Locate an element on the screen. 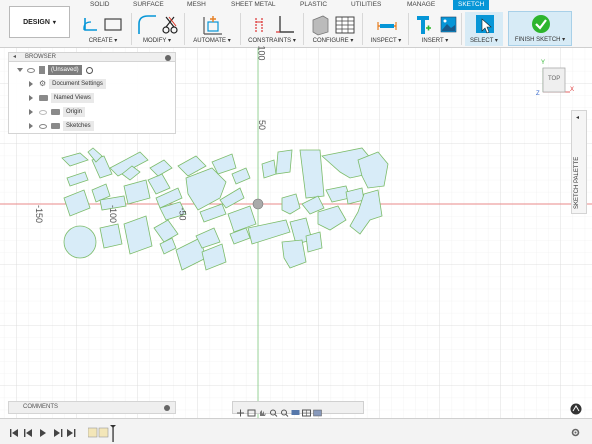 The height and width of the screenshot is (444, 592). modify-group: MODIFY ▾ is located at coordinates (157, 29).